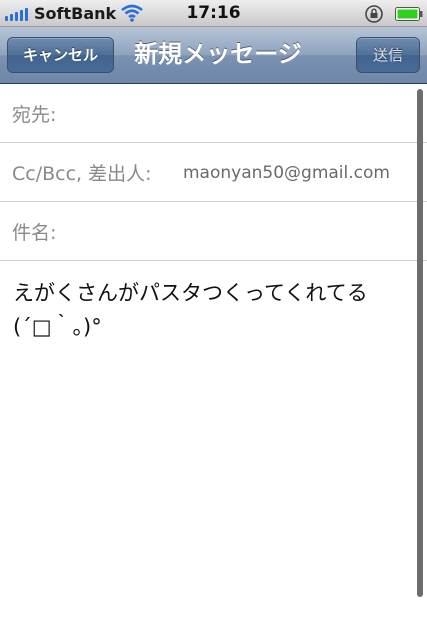 This screenshot has width=427, height=640. I want to click on clock: 17:16, so click(213, 13).